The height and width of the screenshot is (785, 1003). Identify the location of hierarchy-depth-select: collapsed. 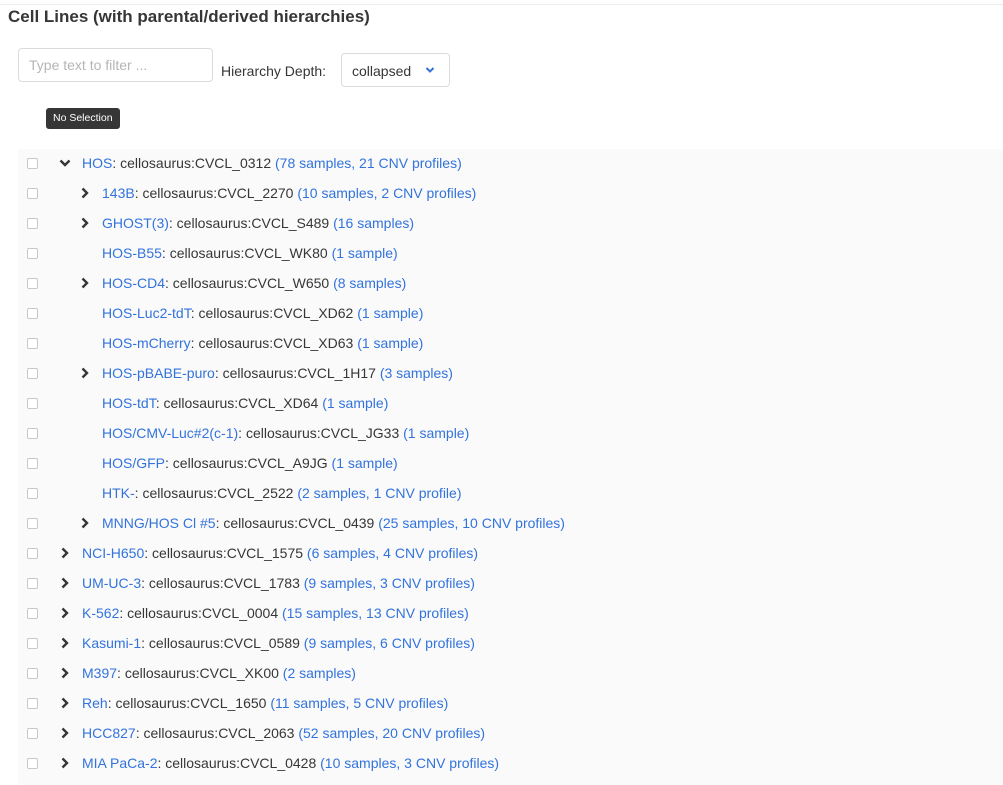
(395, 70).